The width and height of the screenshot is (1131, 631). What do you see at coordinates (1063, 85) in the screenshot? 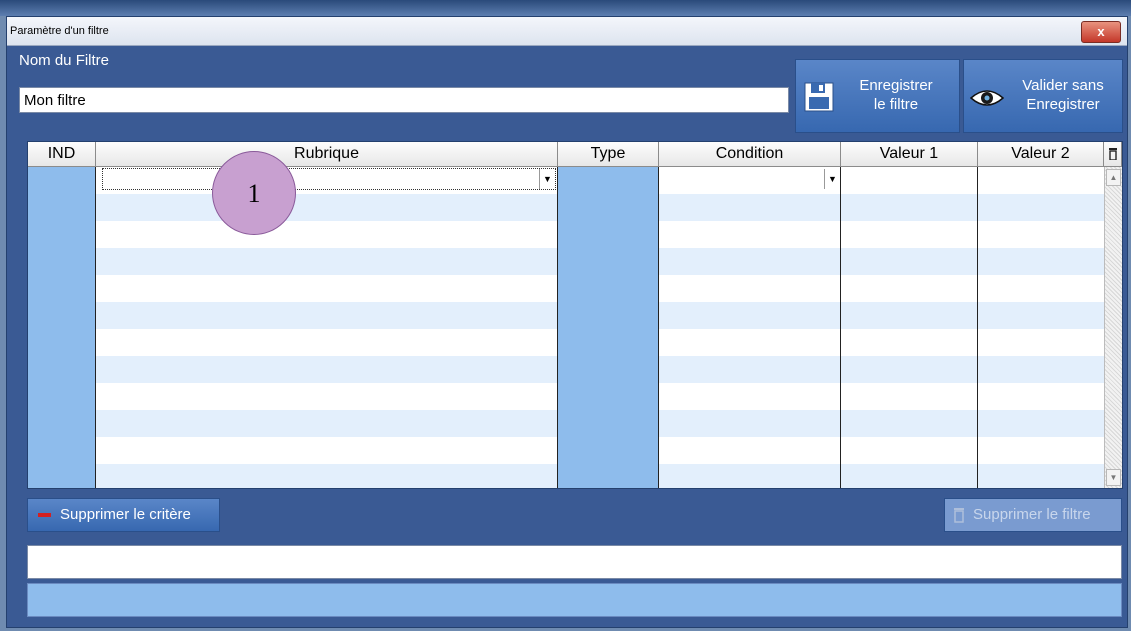
I see `validate-label-line1: Valider sans` at bounding box center [1063, 85].